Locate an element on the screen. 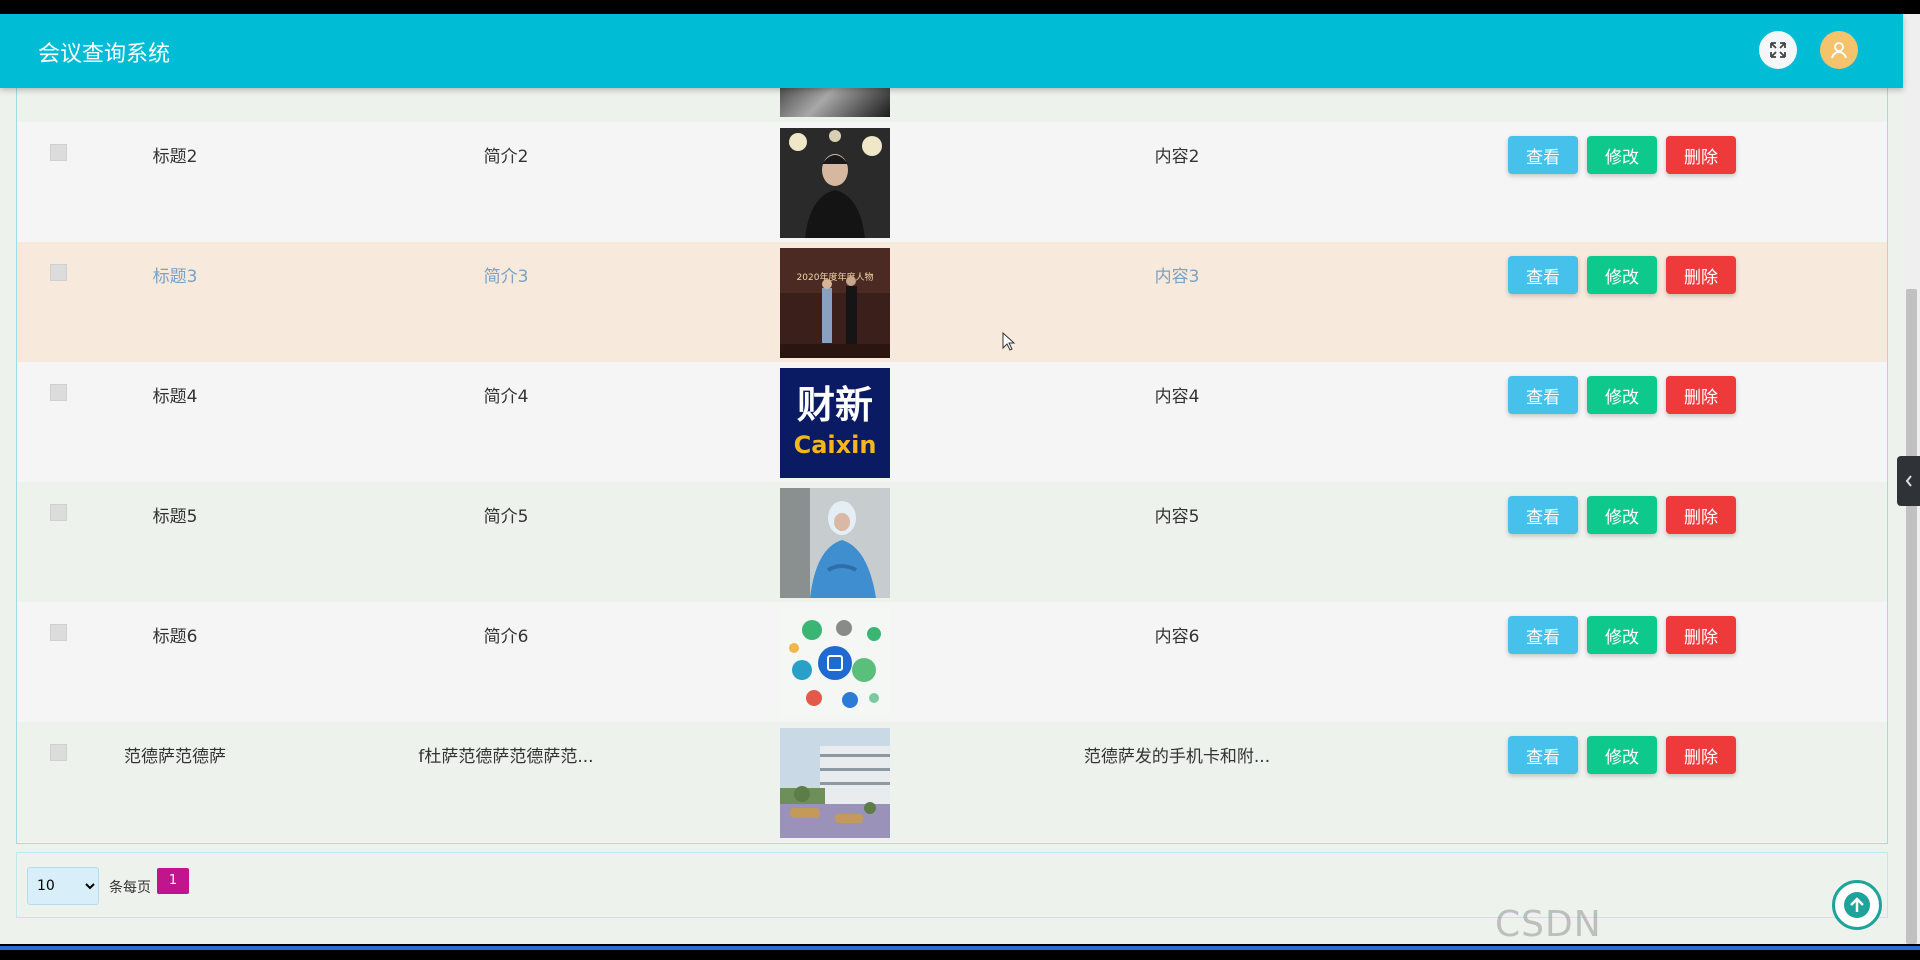 This screenshot has height=960, width=1920. svg-text: 财新 is located at coordinates (835, 405).